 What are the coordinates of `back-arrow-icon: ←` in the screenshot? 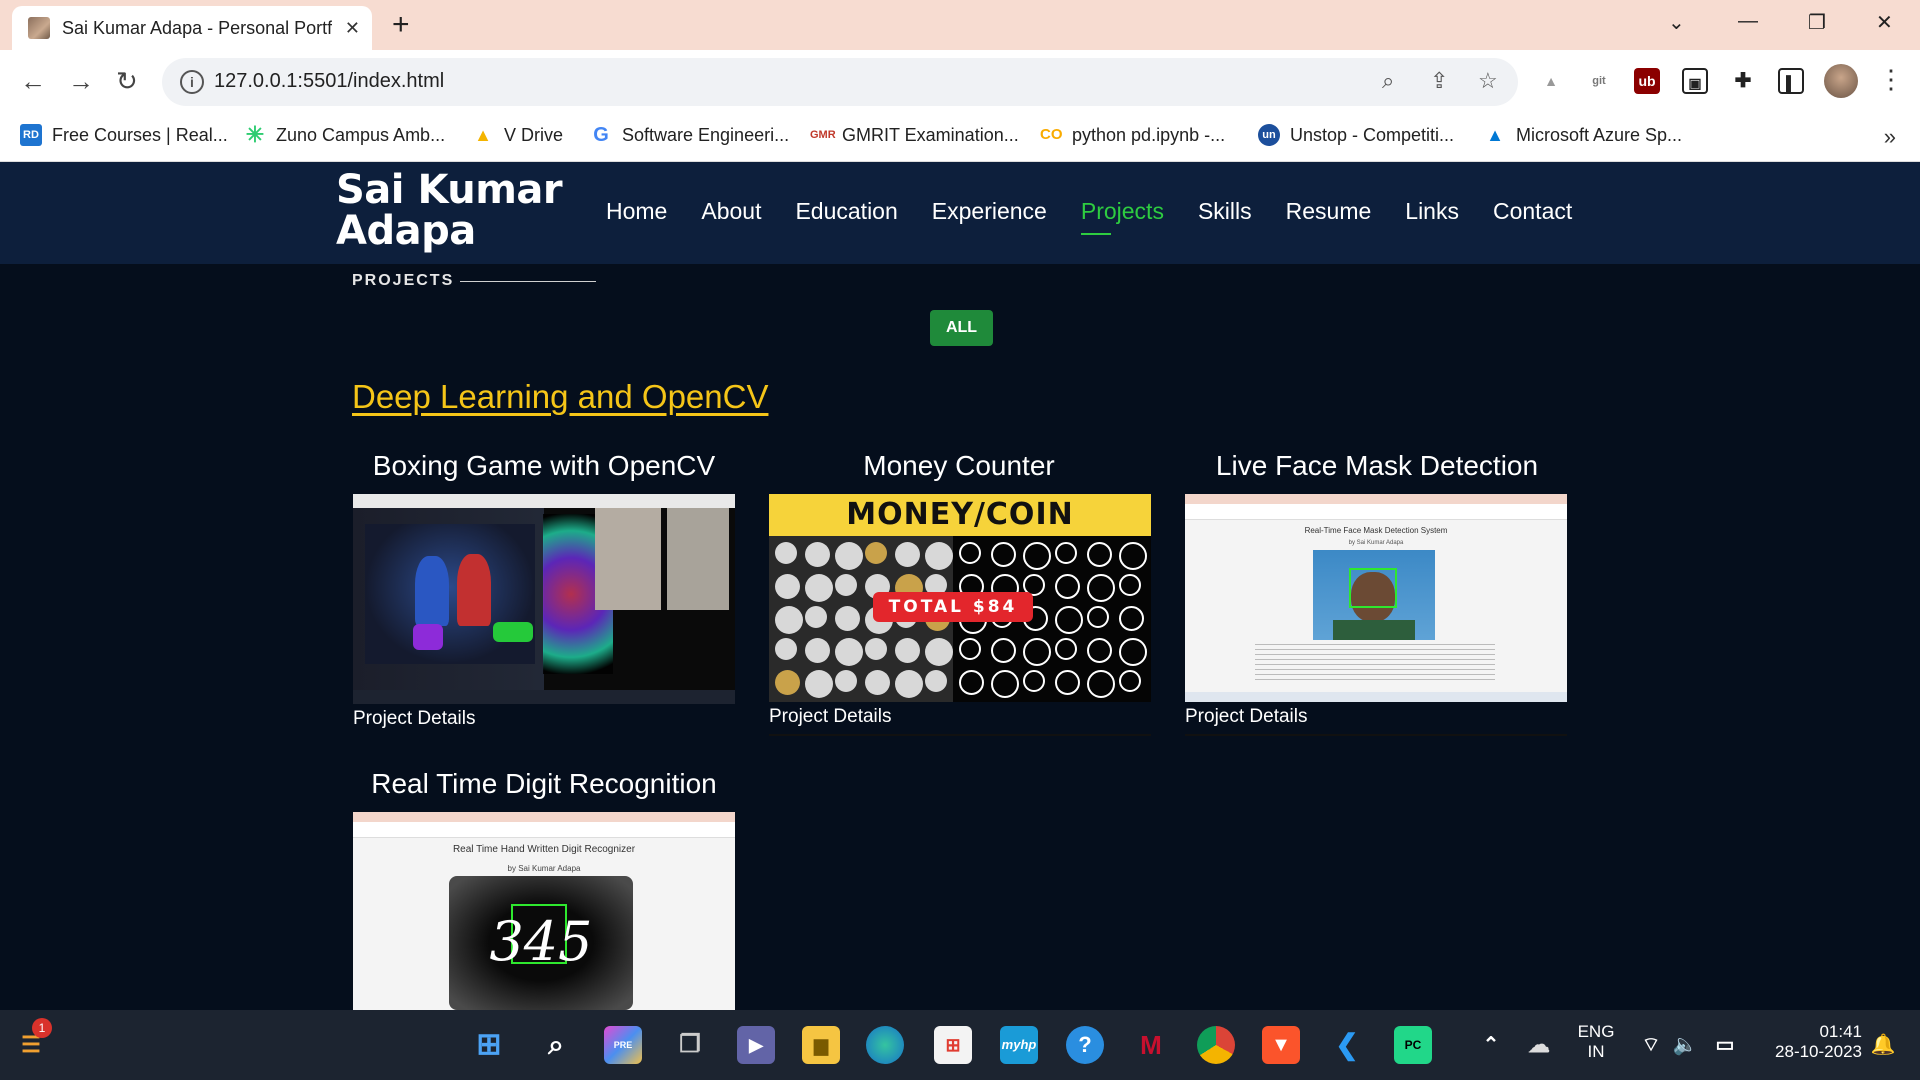 It's located at (33, 81).